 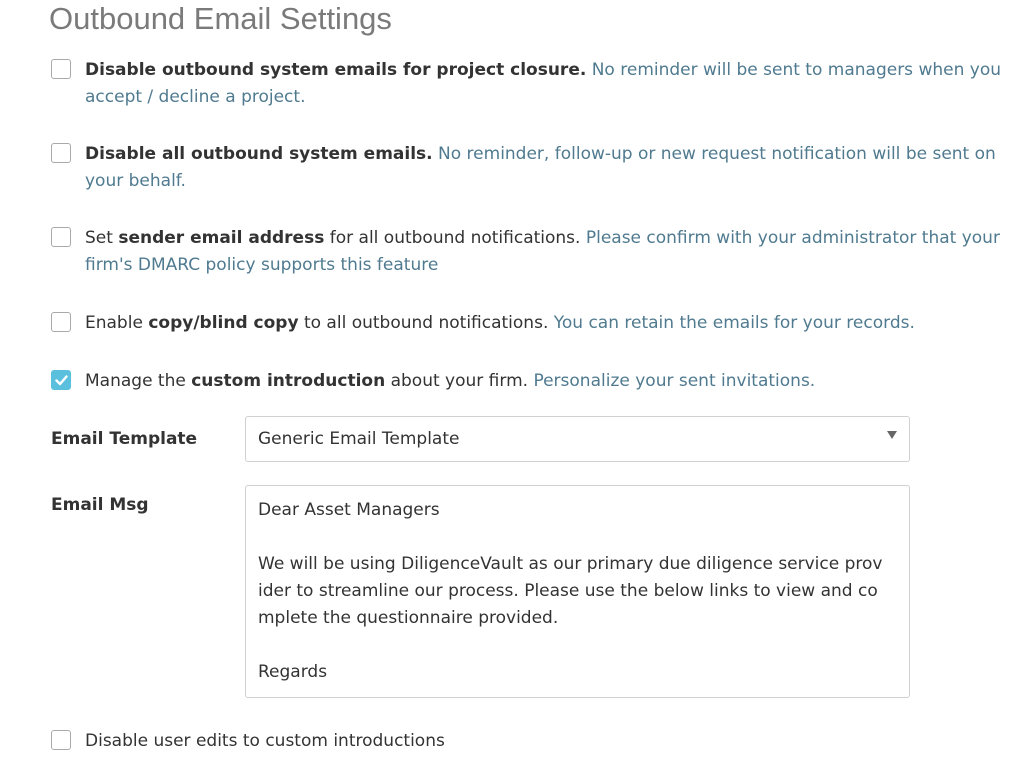 What do you see at coordinates (124, 439) in the screenshot?
I see `email-template-label: Email Template` at bounding box center [124, 439].